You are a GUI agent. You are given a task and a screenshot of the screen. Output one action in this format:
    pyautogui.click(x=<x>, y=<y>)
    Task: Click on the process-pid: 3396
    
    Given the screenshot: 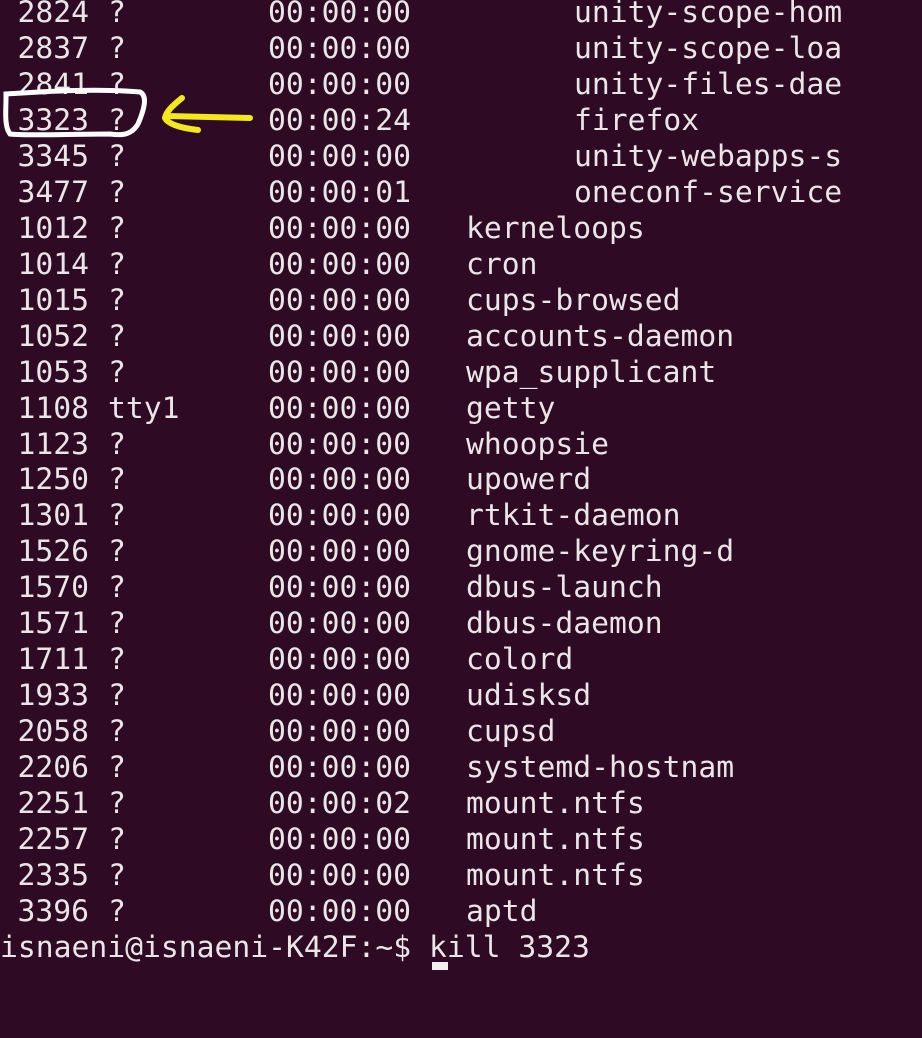 What is the action you would take?
    pyautogui.click(x=53, y=911)
    